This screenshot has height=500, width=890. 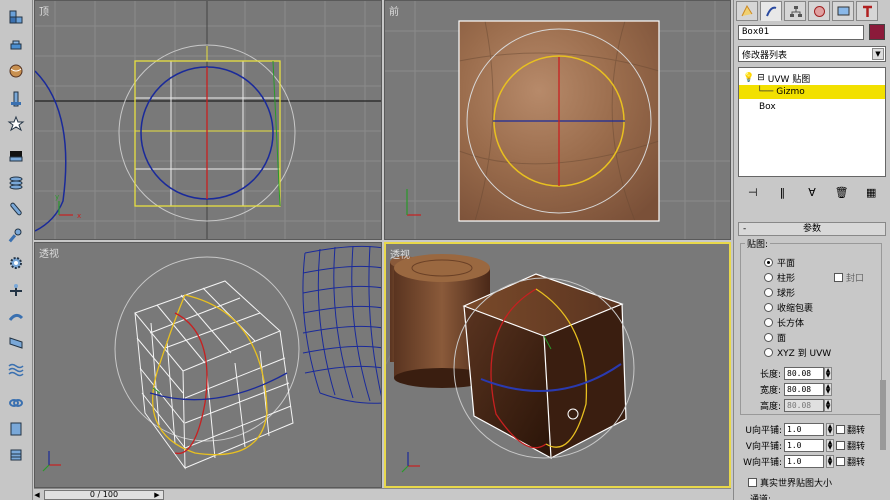 I want to click on plane-icon, so click(x=16, y=156).